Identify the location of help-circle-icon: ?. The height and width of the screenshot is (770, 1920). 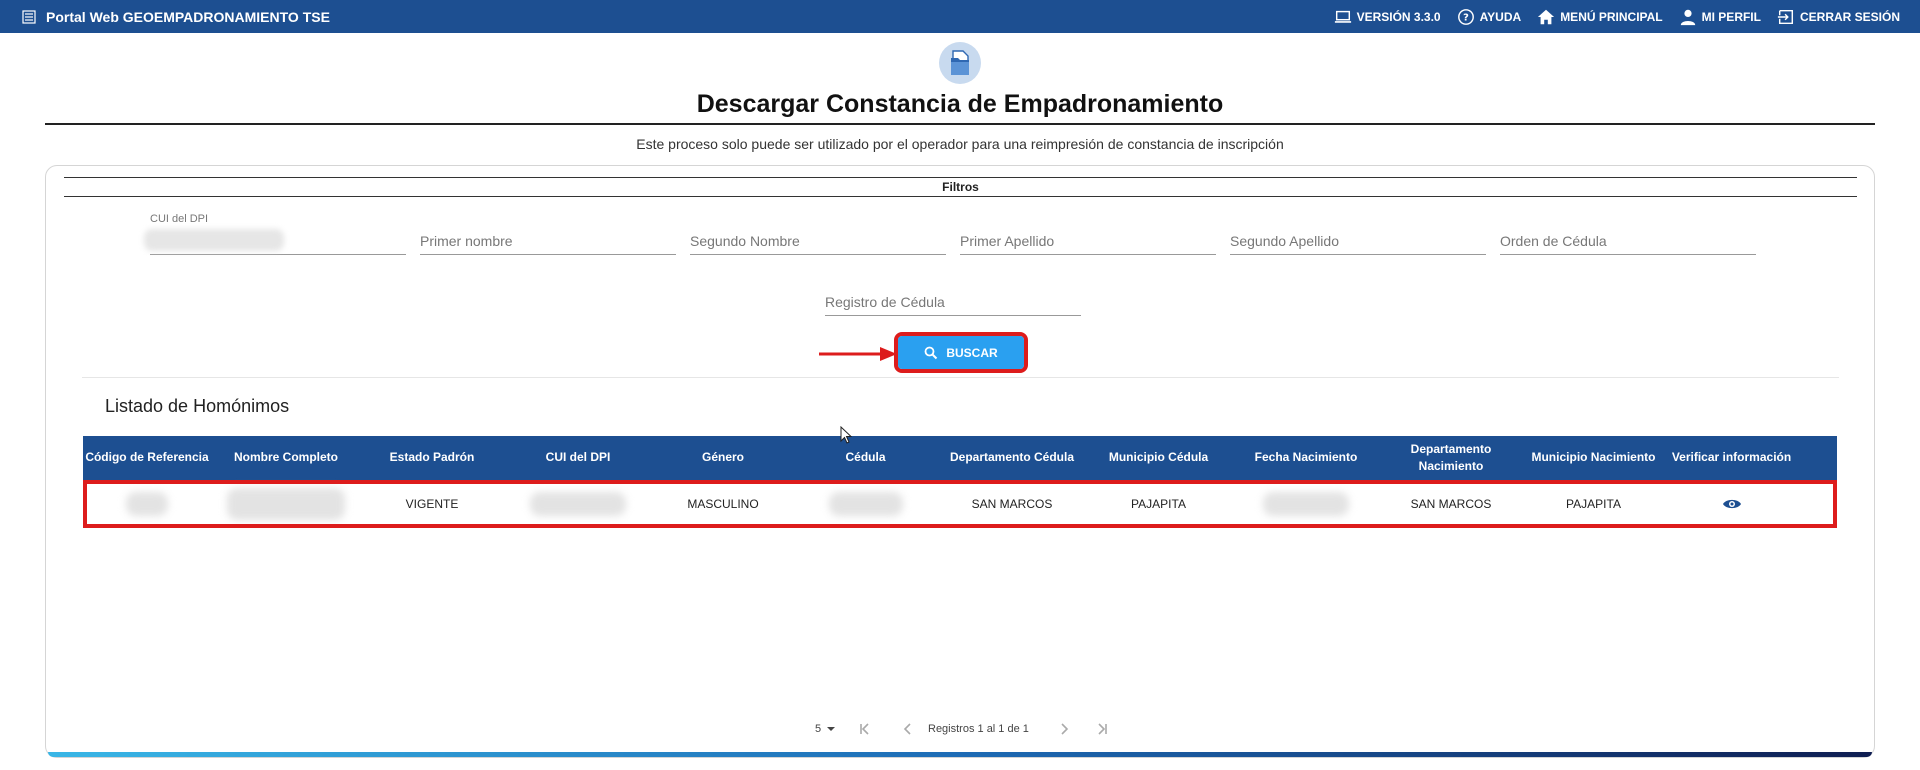
(1465, 16).